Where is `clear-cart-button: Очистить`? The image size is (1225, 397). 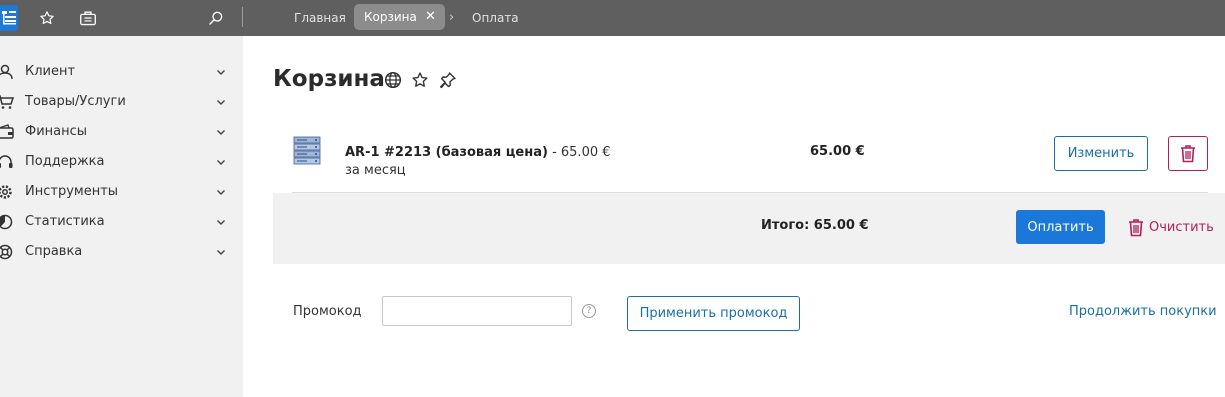
clear-cart-button: Очистить is located at coordinates (1171, 227).